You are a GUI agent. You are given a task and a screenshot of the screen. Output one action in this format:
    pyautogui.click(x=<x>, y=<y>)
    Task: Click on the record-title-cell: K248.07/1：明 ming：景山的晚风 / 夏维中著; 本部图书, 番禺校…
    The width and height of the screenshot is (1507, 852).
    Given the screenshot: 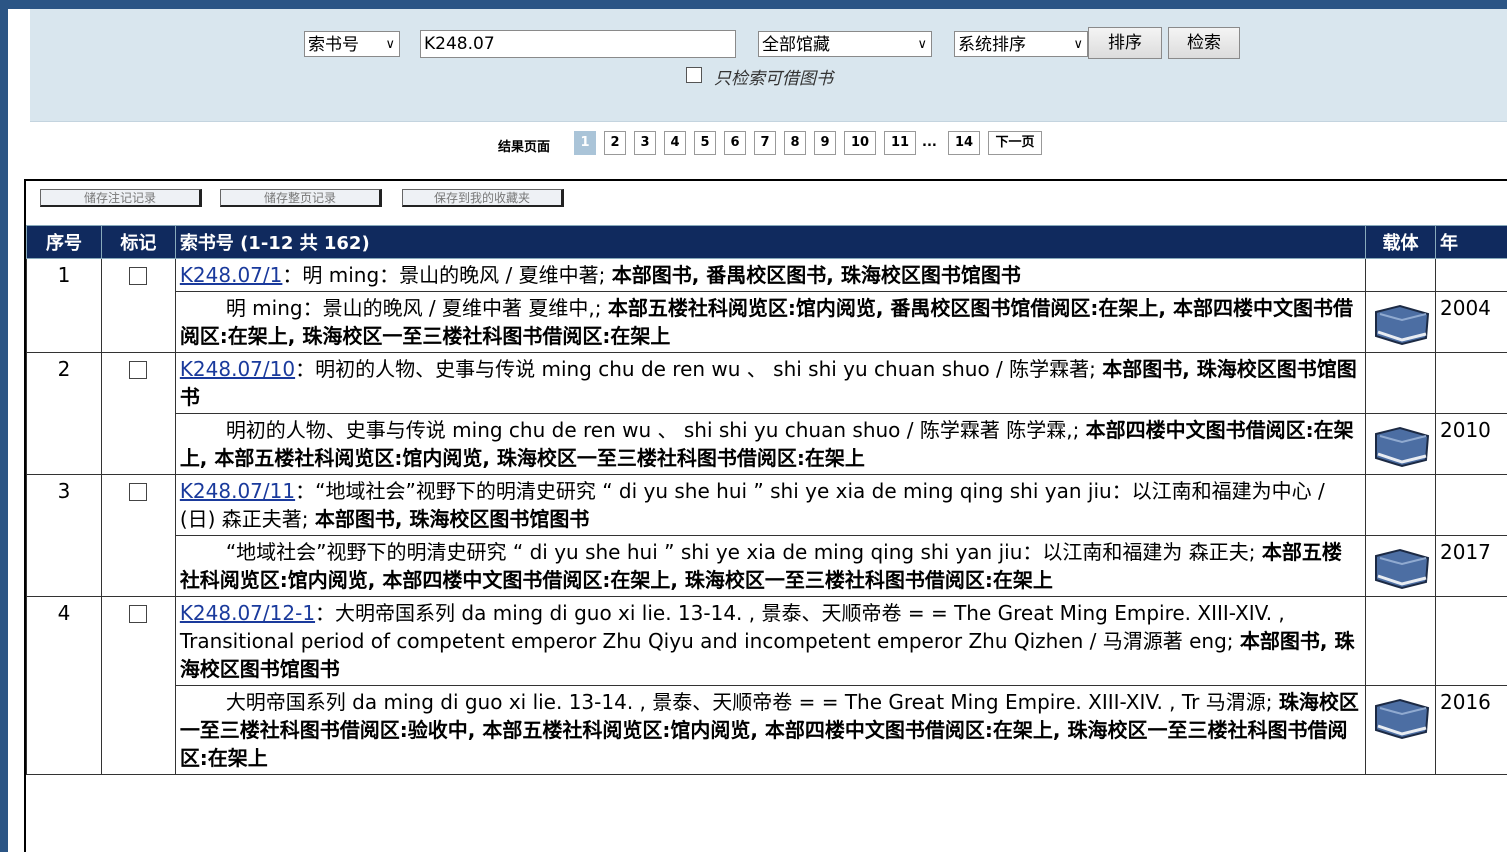 What is the action you would take?
    pyautogui.click(x=770, y=275)
    